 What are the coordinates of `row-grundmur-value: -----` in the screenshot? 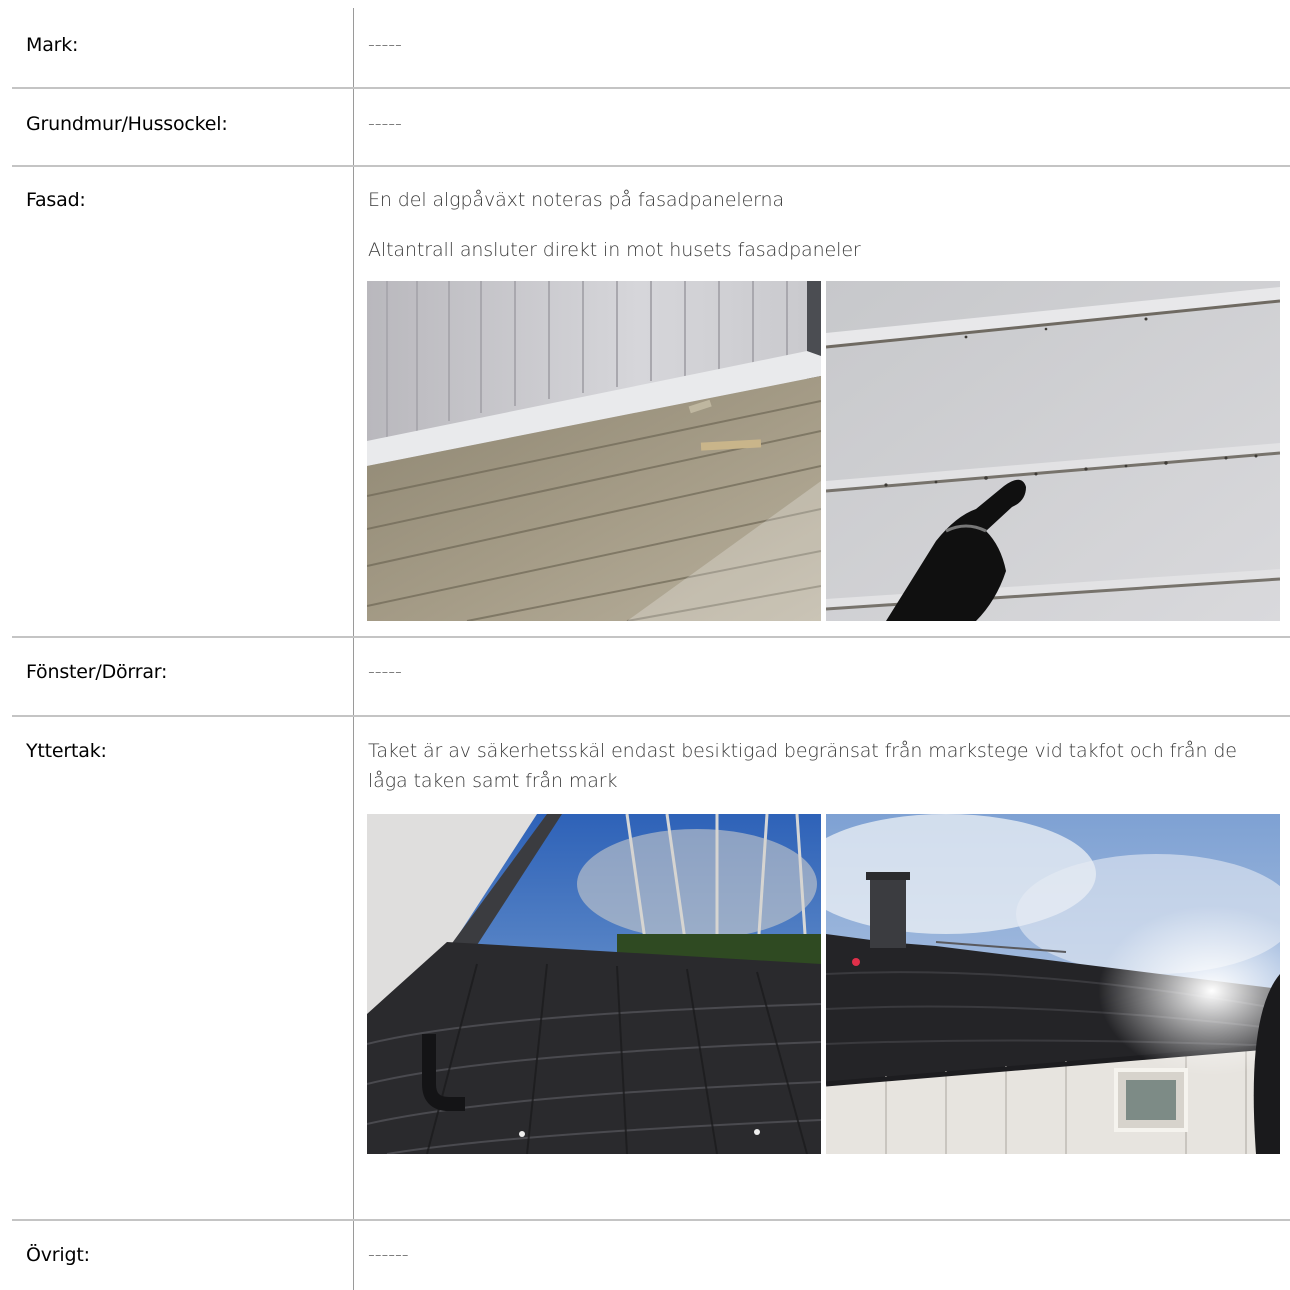 It's located at (385, 124).